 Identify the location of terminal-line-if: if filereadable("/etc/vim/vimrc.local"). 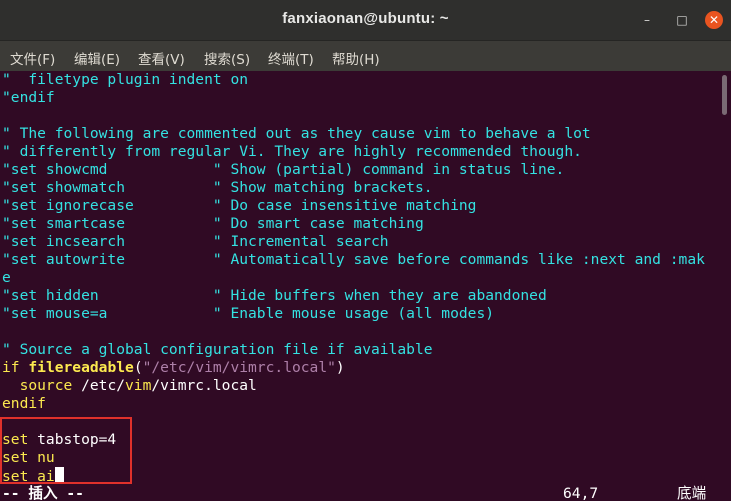
(173, 368).